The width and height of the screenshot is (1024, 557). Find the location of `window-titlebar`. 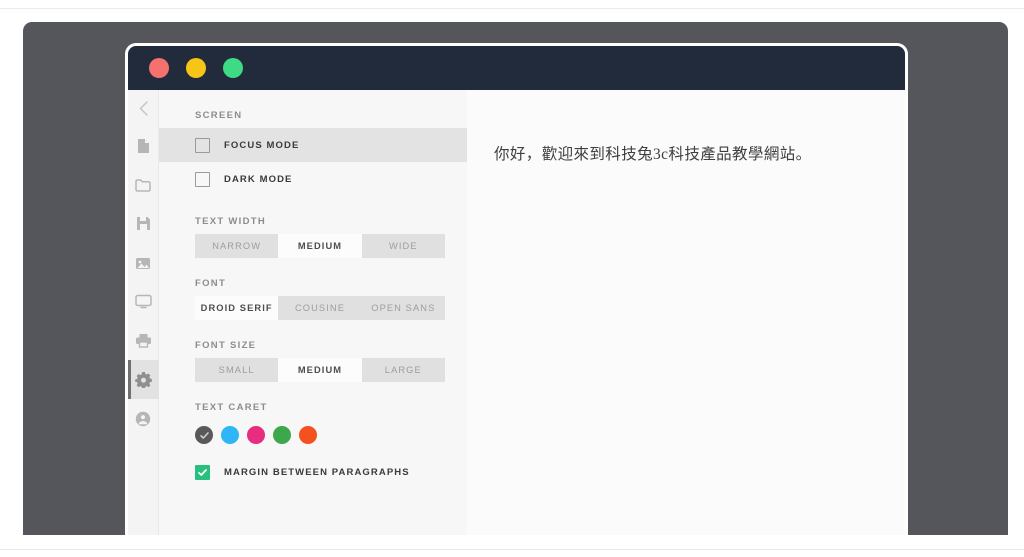

window-titlebar is located at coordinates (516, 68).